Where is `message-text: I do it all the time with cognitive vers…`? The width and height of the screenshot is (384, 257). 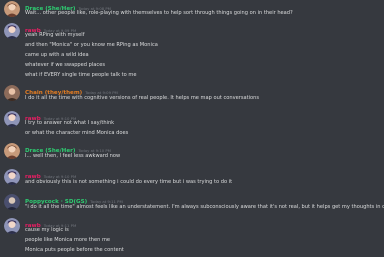 message-text: I do it all the time with cognitive vers… is located at coordinates (142, 98).